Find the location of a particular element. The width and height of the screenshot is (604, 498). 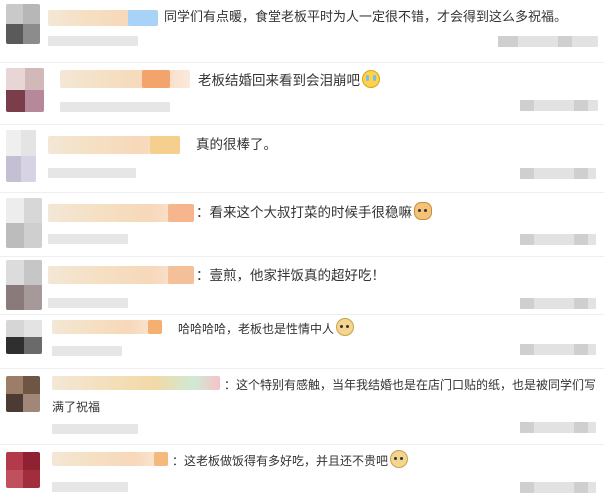

comment-item: 哈哈哈哈，老板也是性情中人 is located at coordinates (302, 344).